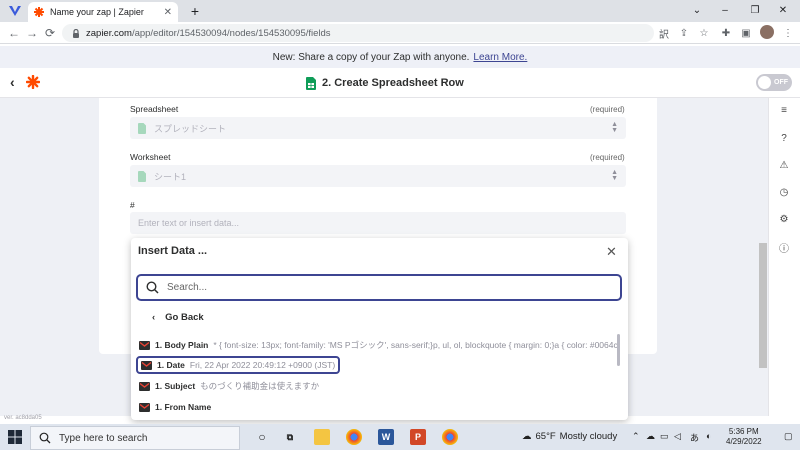 The width and height of the screenshot is (800, 450). What do you see at coordinates (784, 247) in the screenshot?
I see `info-icon: ⓘ` at bounding box center [784, 247].